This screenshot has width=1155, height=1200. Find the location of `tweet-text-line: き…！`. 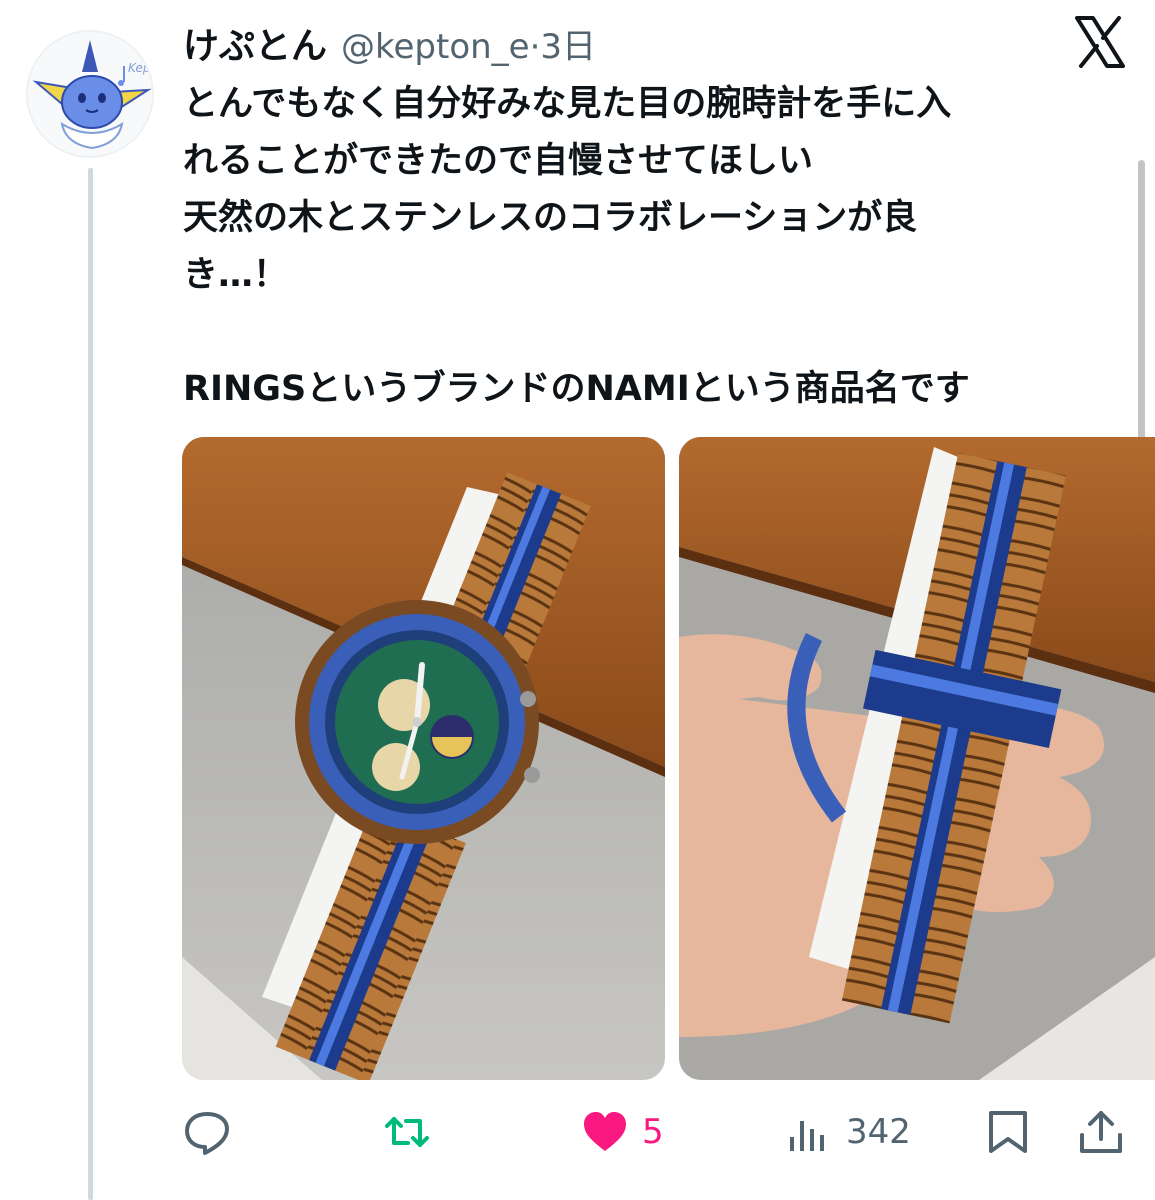

tweet-text-line: き…！ is located at coordinates (236, 275).